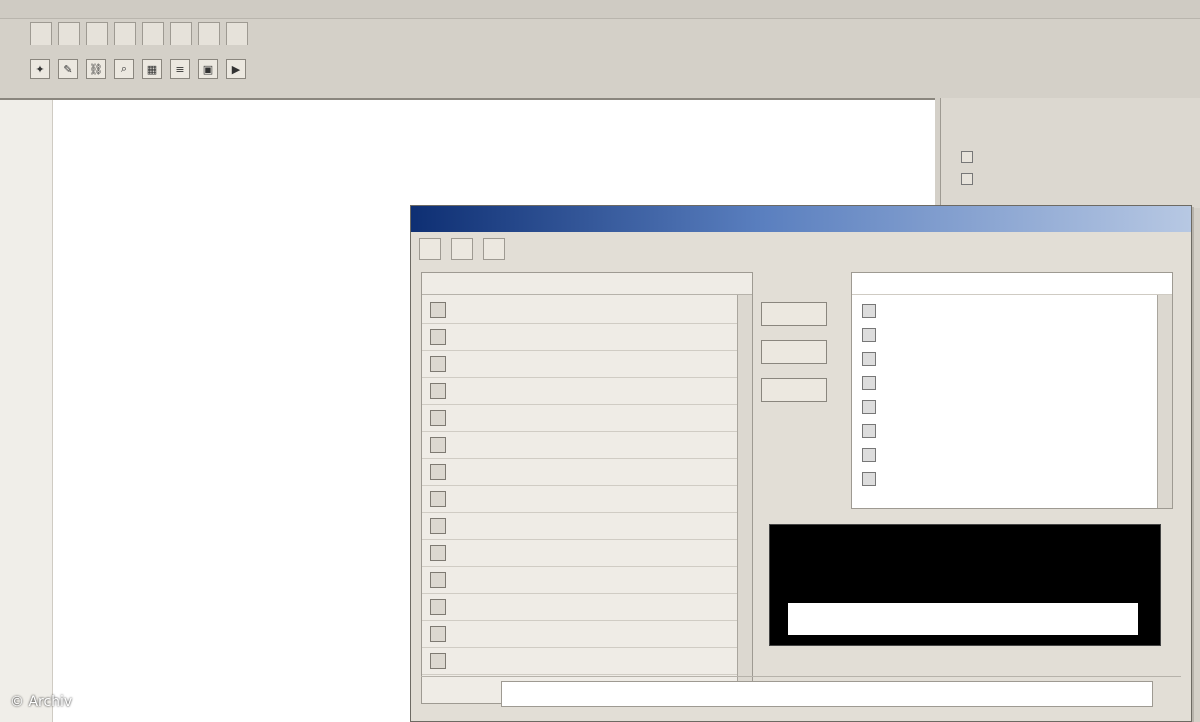 This screenshot has height=722, width=1200. Describe the element at coordinates (965, 585) in the screenshot. I see `preview-pane` at that location.